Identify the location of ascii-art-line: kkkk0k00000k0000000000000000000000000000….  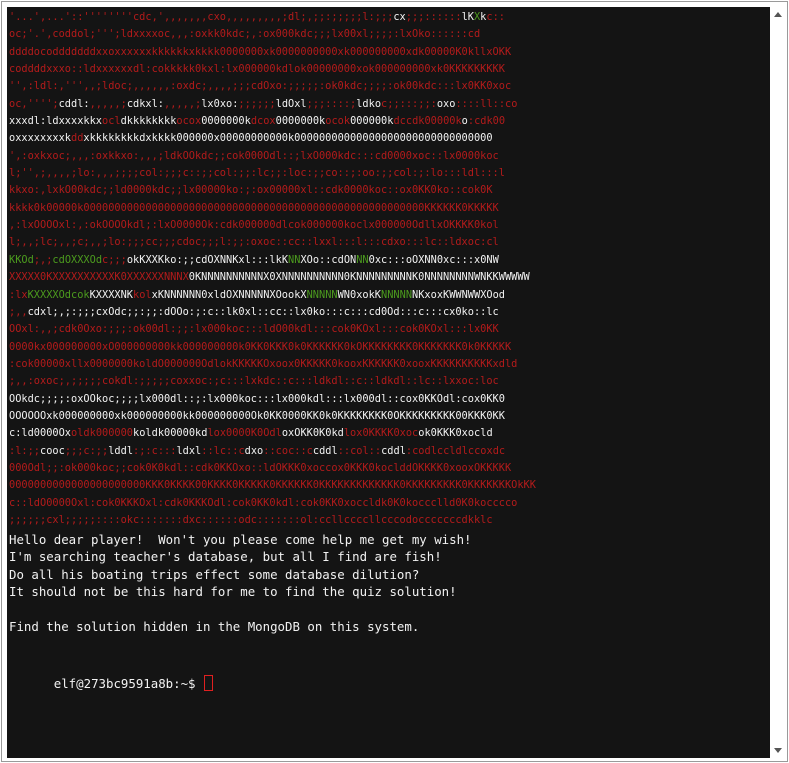
(272, 208).